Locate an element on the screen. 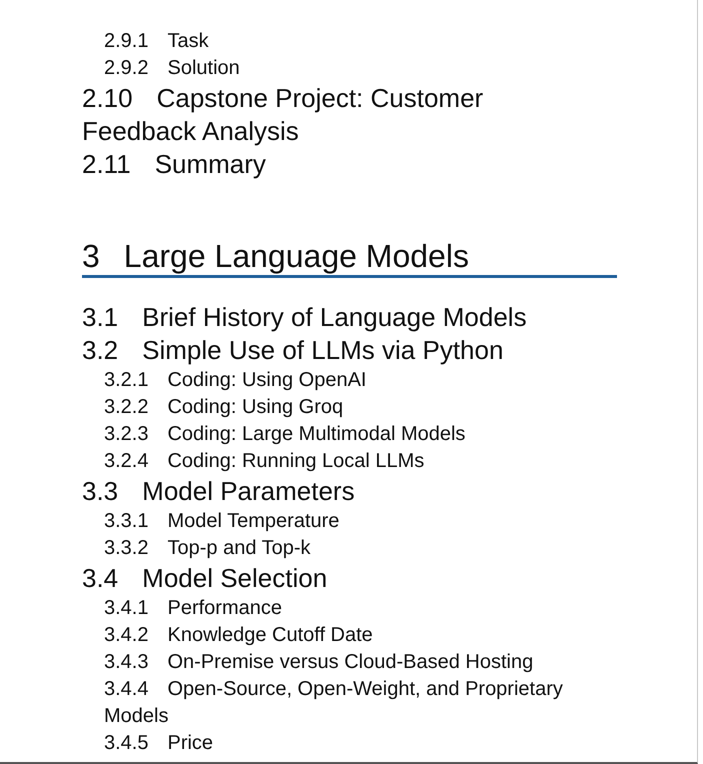 This screenshot has width=703, height=764. subsection-entry: 3.4.4 Open-Source, Open-Weight, and Proprietary Models is located at coordinates (334, 703).